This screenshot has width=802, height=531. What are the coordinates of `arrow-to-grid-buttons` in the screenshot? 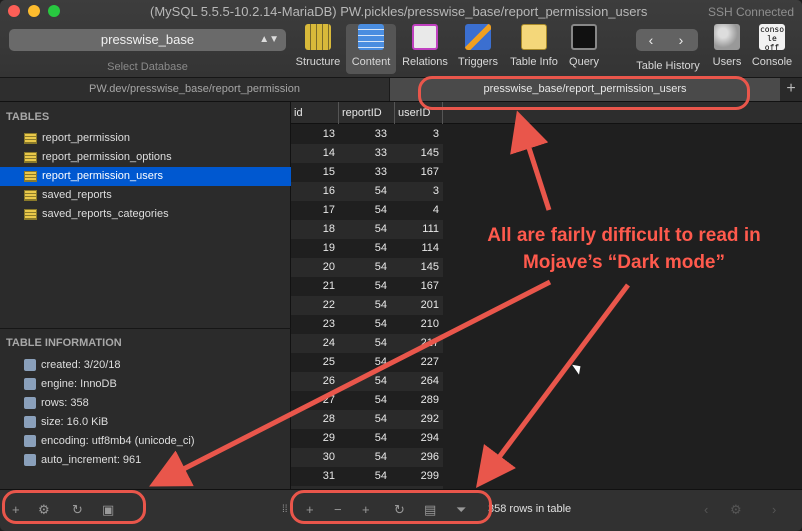 It's located at (553, 386).